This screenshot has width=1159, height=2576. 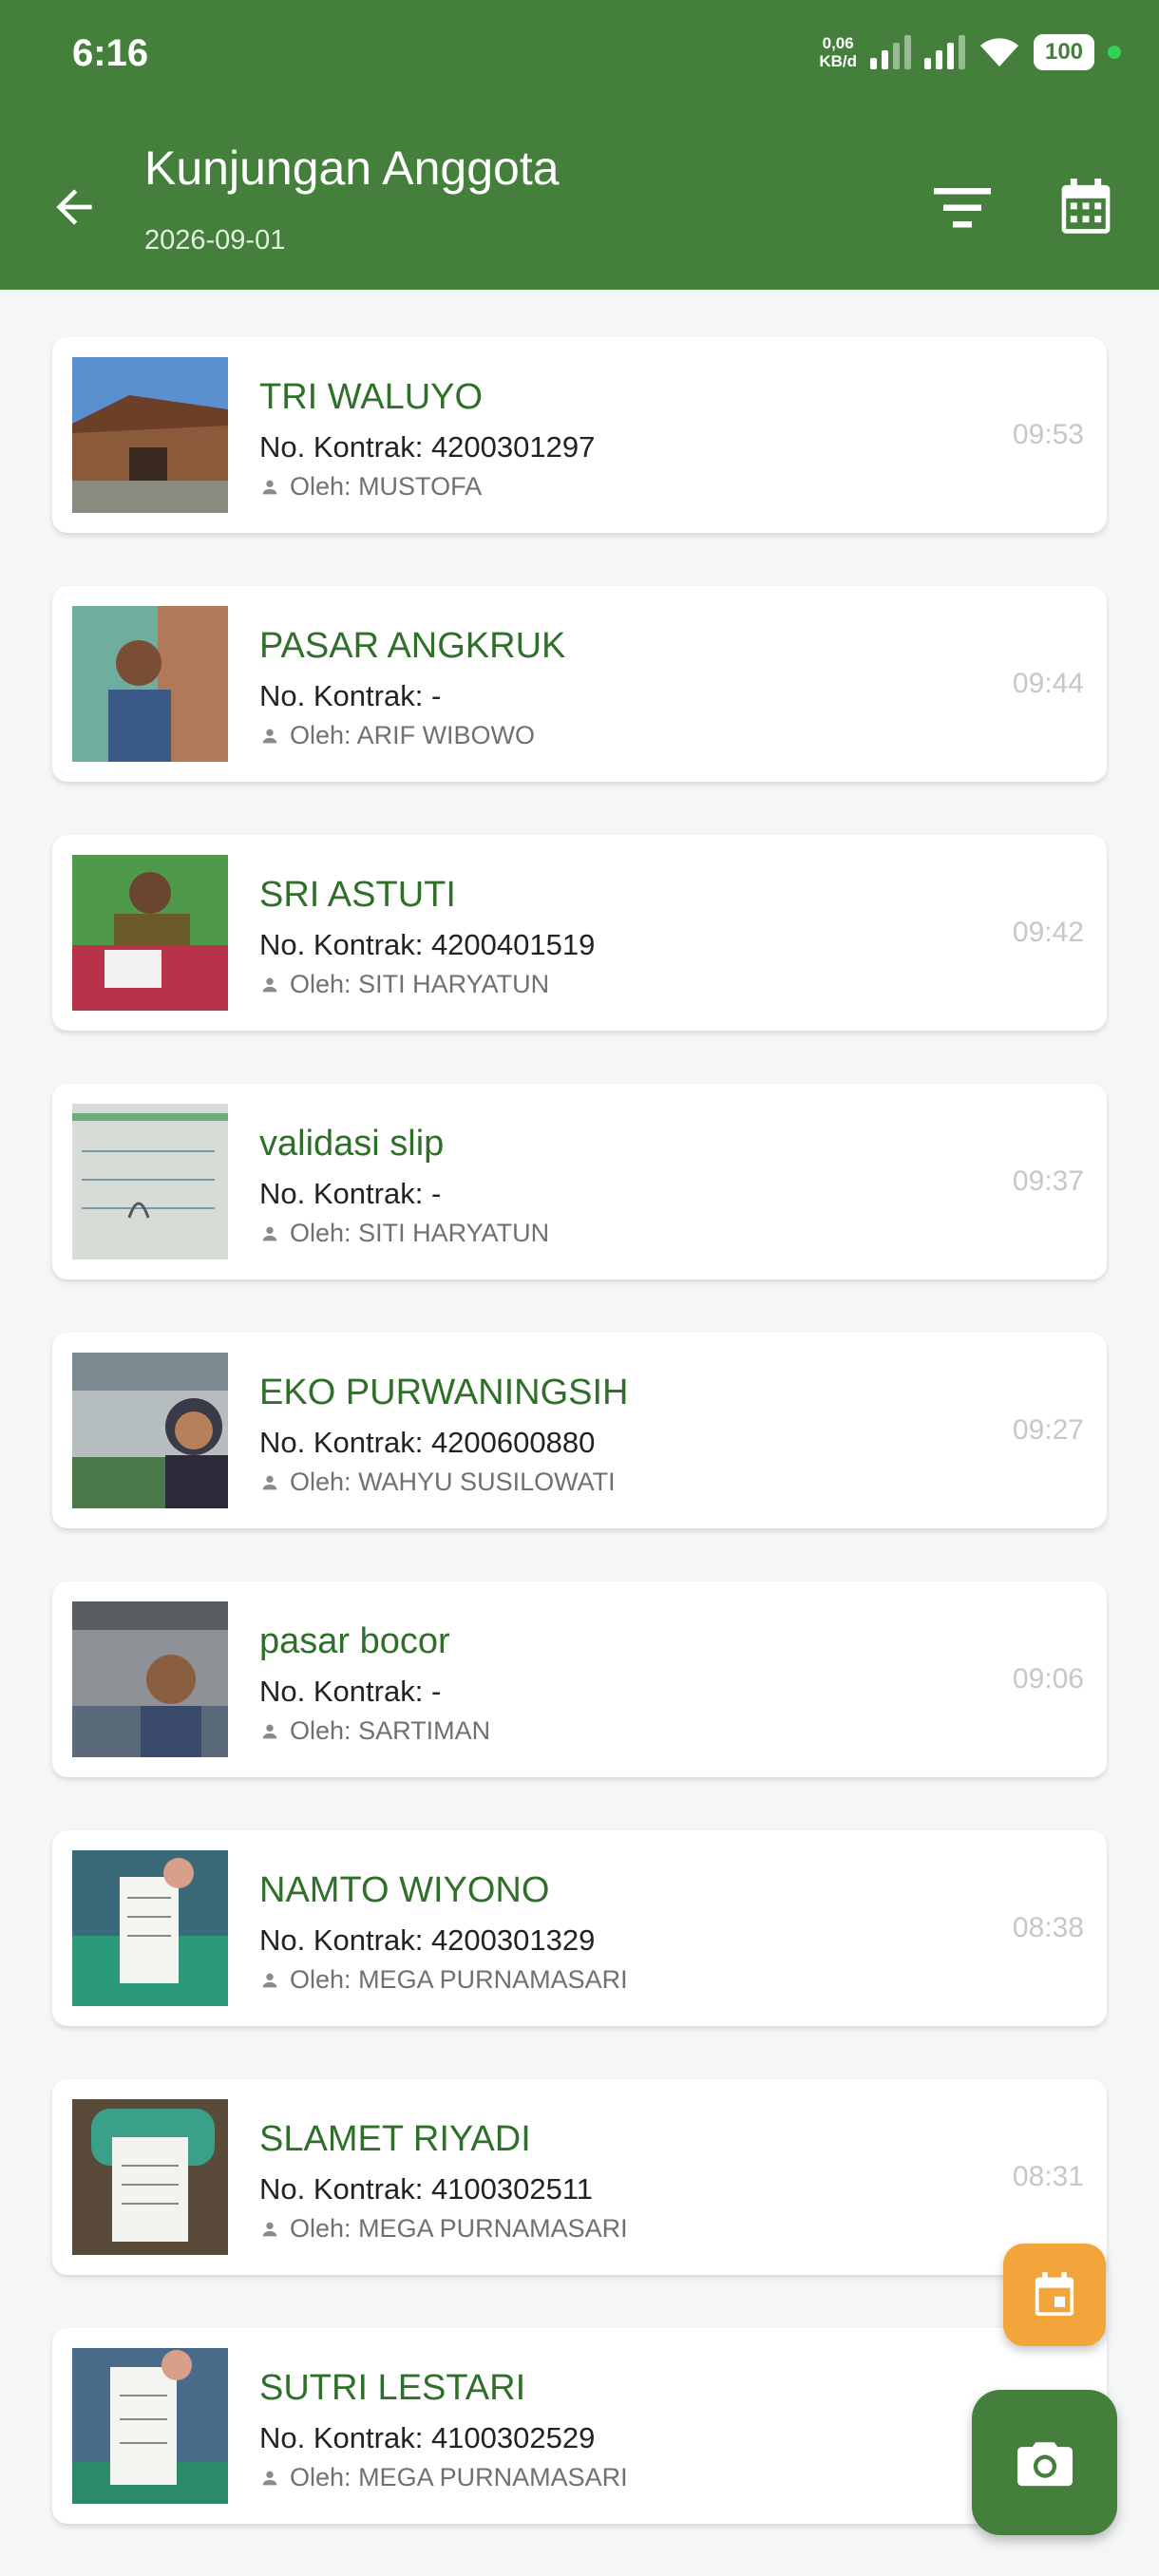 I want to click on visit-name: TRI WALUYO, so click(x=371, y=397).